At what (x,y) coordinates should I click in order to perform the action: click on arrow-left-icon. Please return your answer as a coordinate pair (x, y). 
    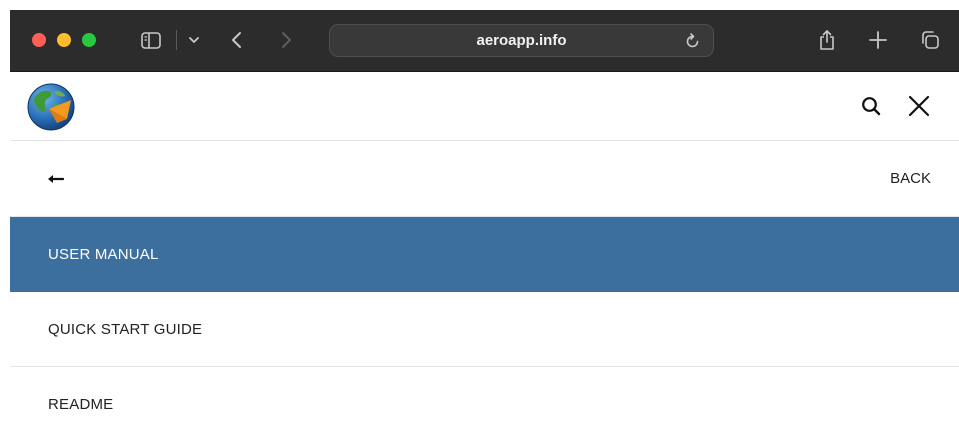
    Looking at the image, I should click on (56, 181).